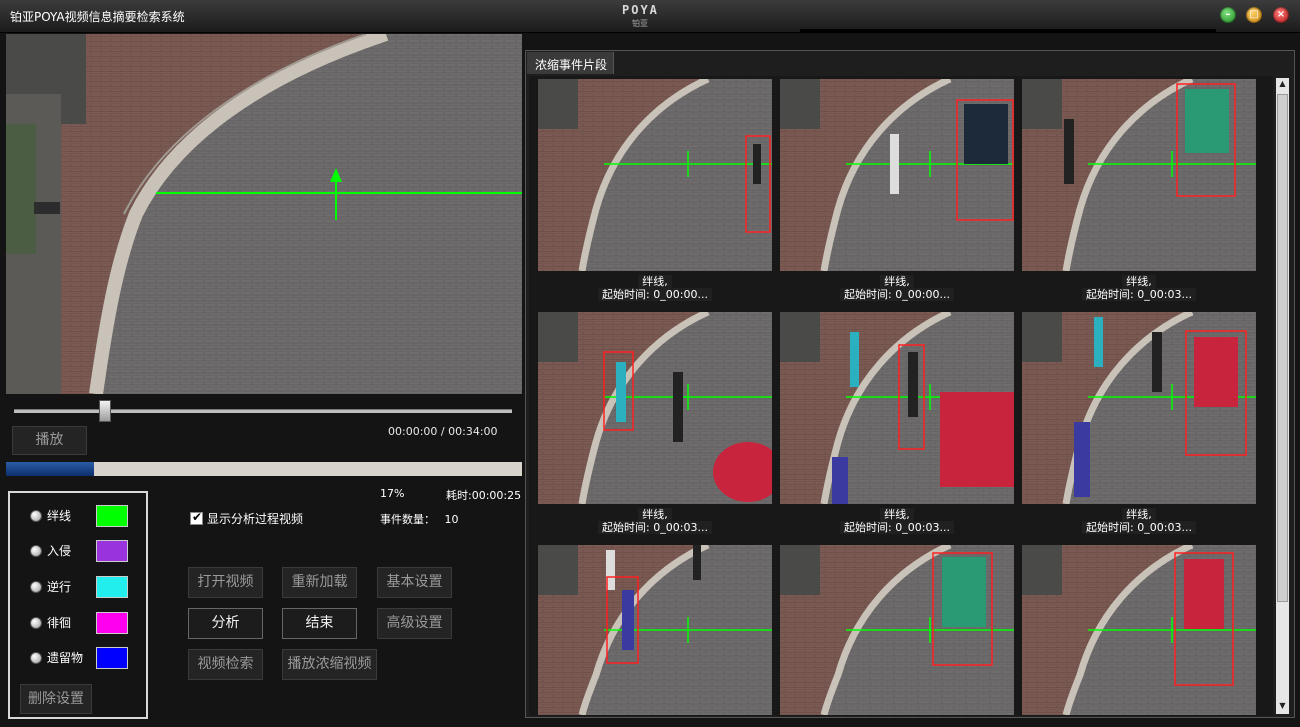 This screenshot has height=727, width=1300. What do you see at coordinates (414, 582) in the screenshot?
I see `basic-settings-button: 基本设置` at bounding box center [414, 582].